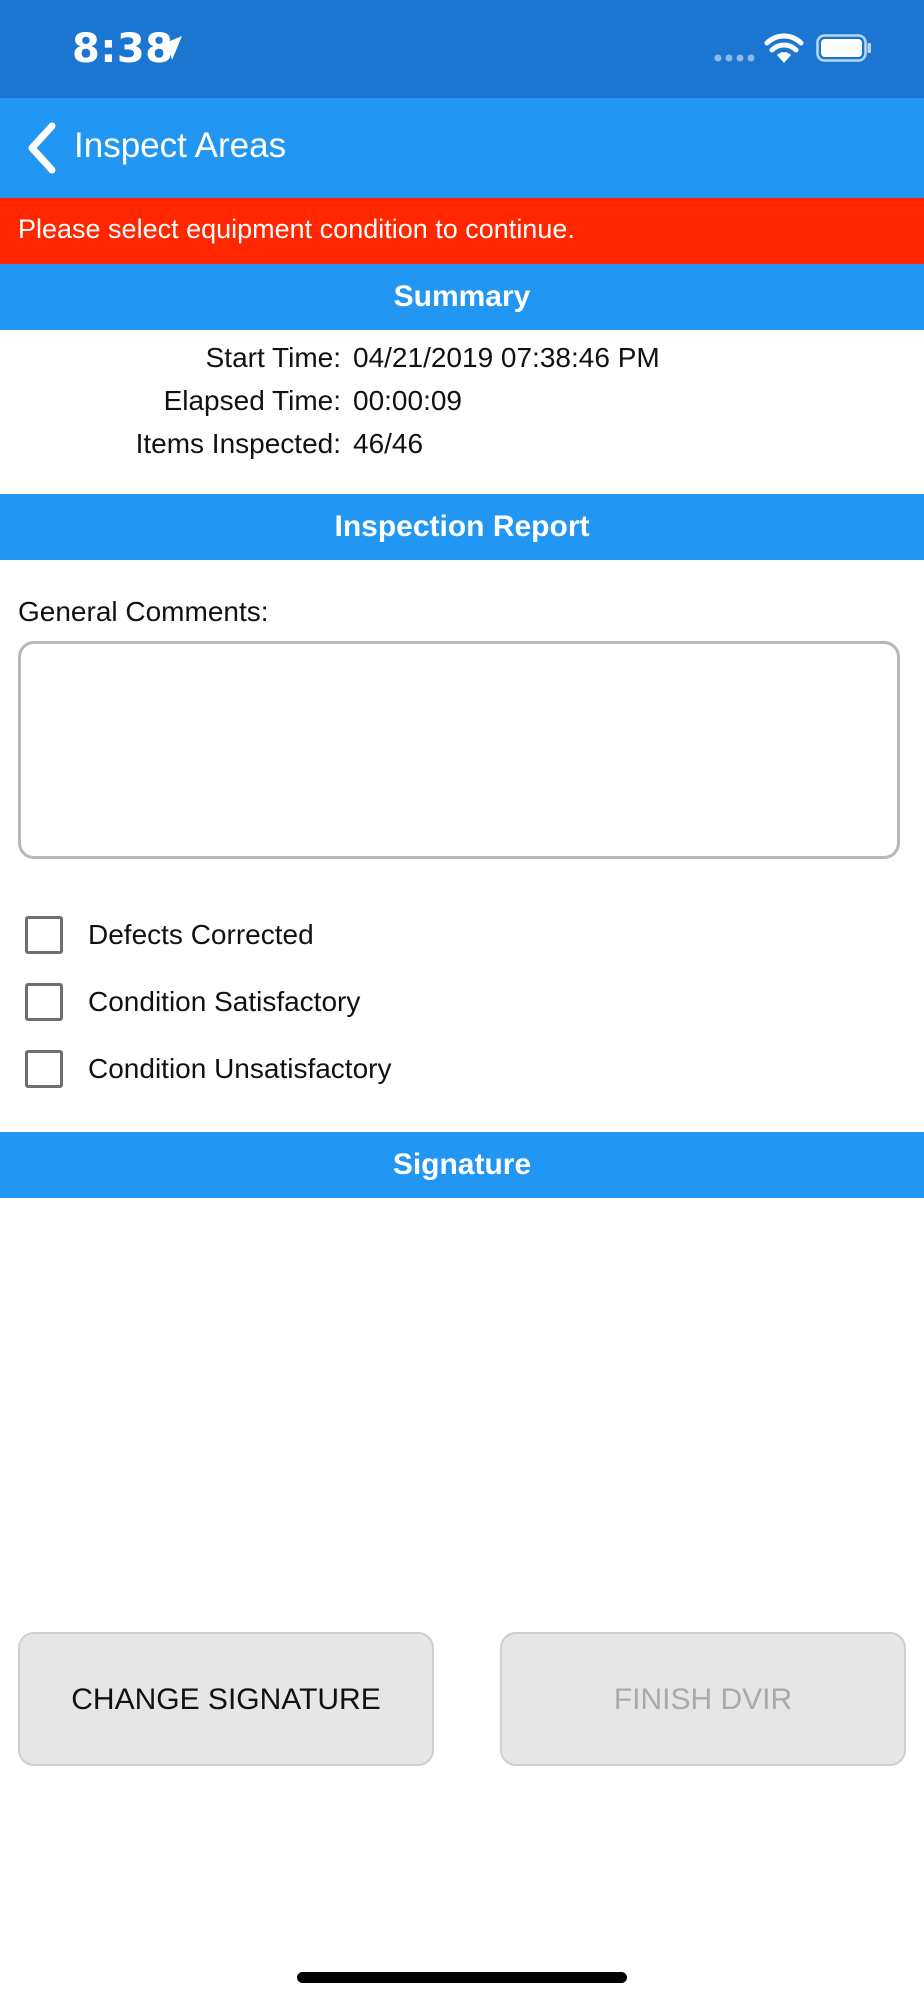 Image resolution: width=924 pixels, height=2000 pixels. What do you see at coordinates (388, 443) in the screenshot?
I see `summary-value: 46/46` at bounding box center [388, 443].